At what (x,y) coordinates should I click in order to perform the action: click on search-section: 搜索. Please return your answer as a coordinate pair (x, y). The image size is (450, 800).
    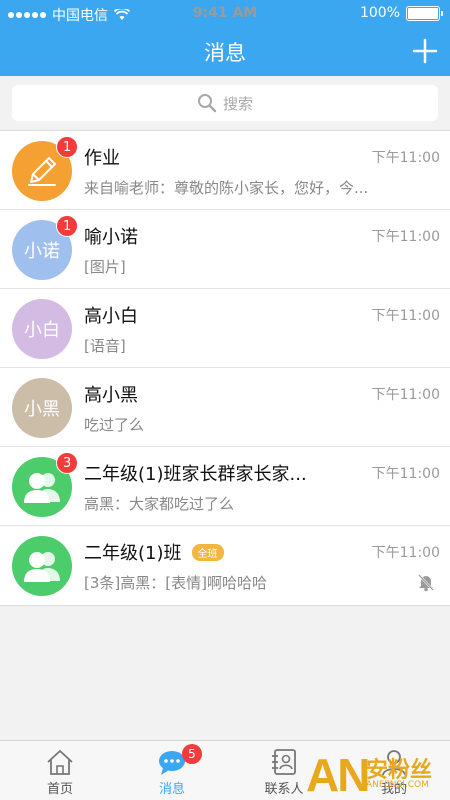
    Looking at the image, I should click on (225, 103).